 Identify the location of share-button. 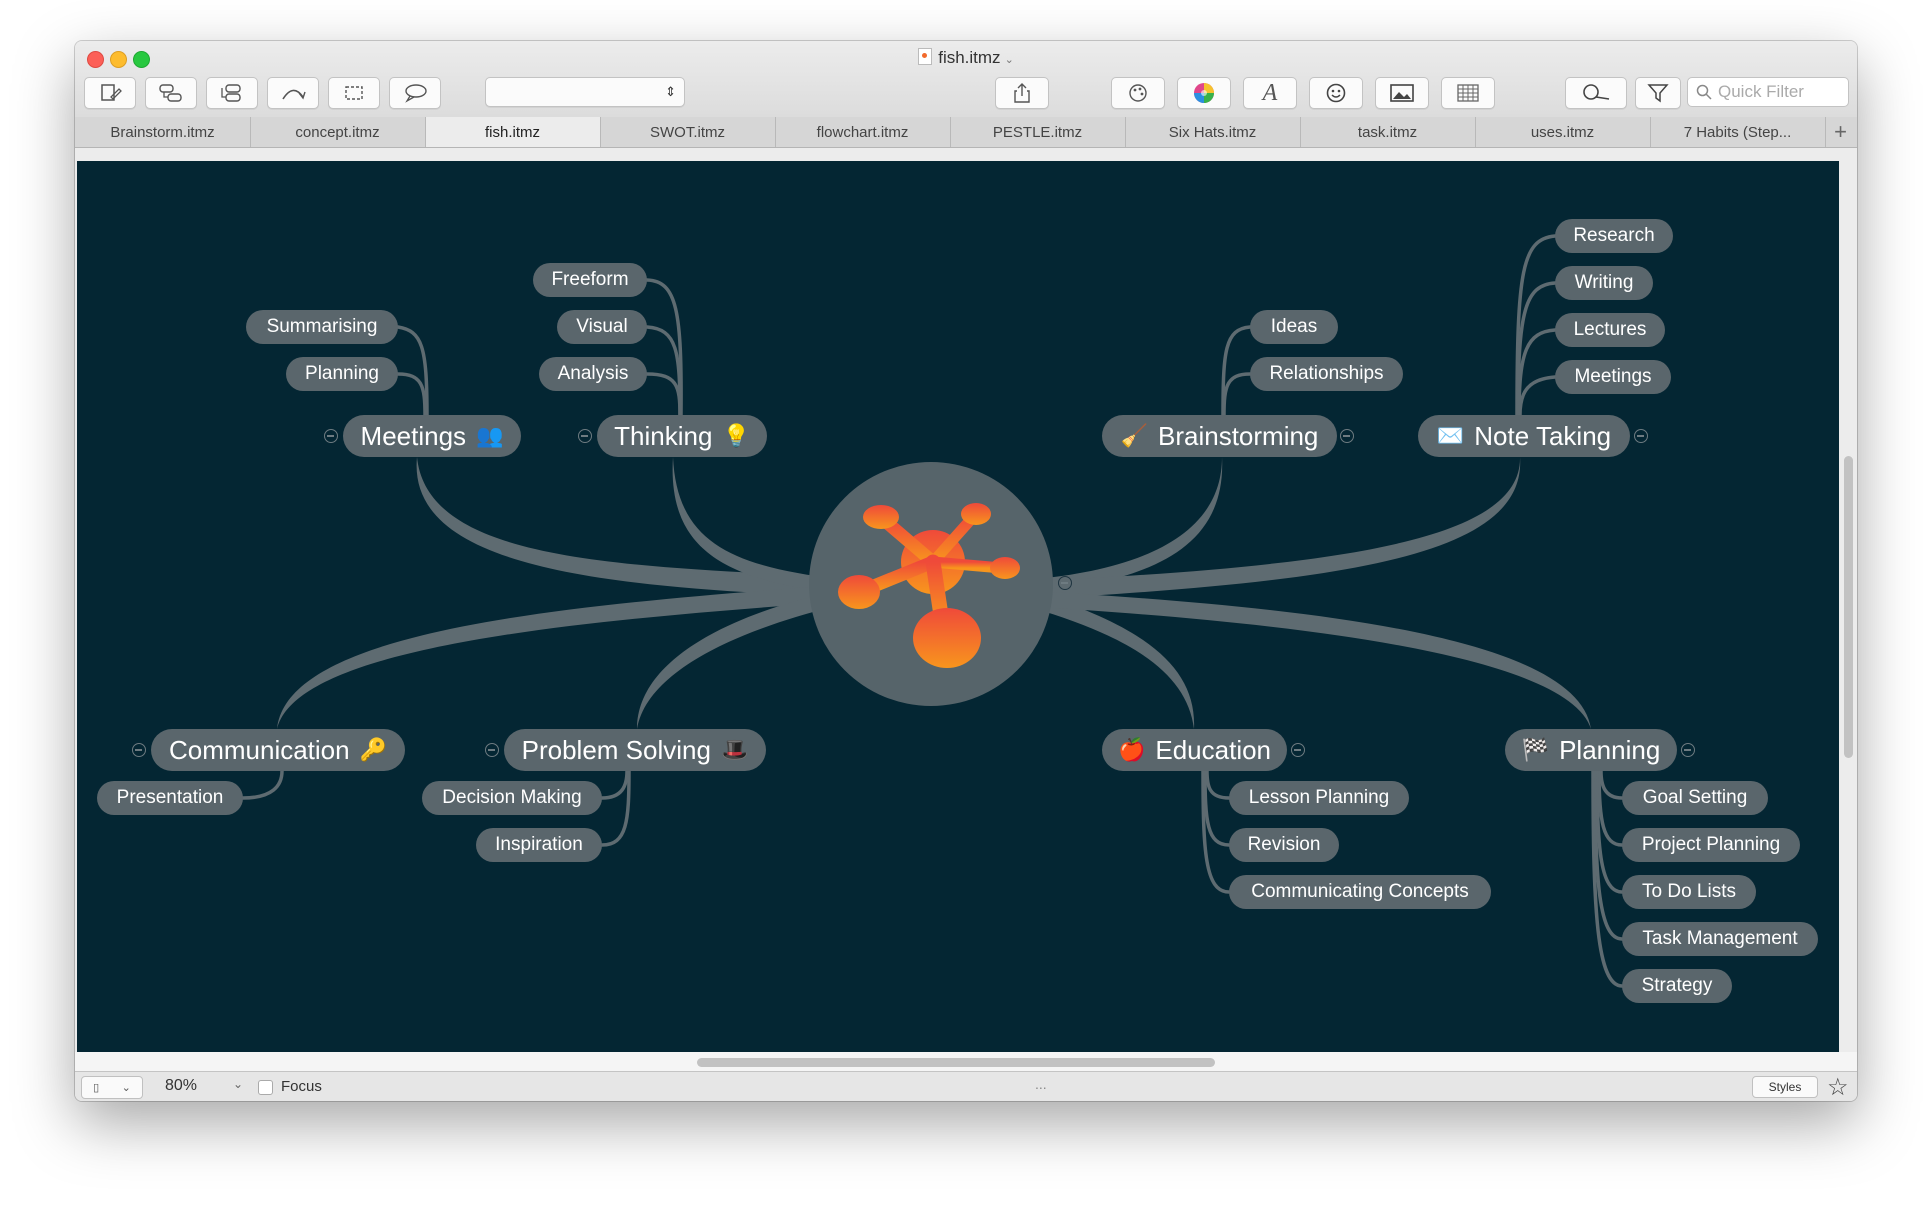
(1022, 93).